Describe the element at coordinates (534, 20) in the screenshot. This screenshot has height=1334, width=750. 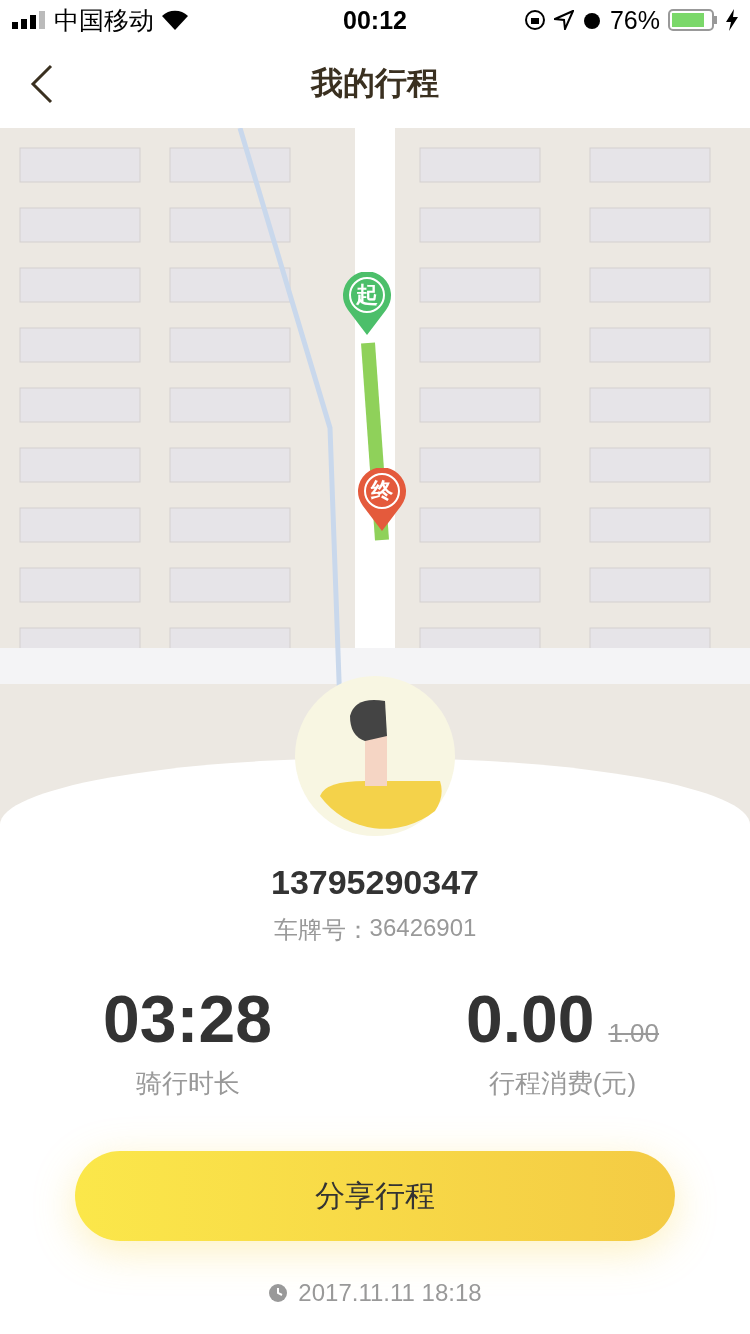
I see `rotation-lock-icon` at that location.